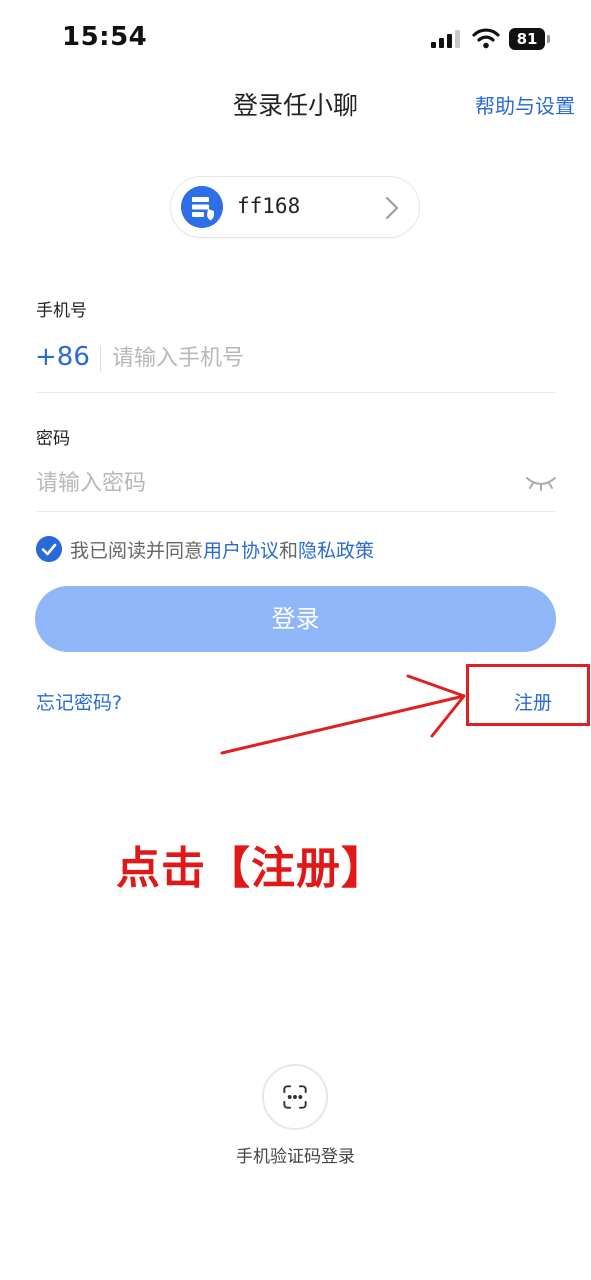 The width and height of the screenshot is (591, 1280). I want to click on annotation-highlight-box, so click(528, 695).